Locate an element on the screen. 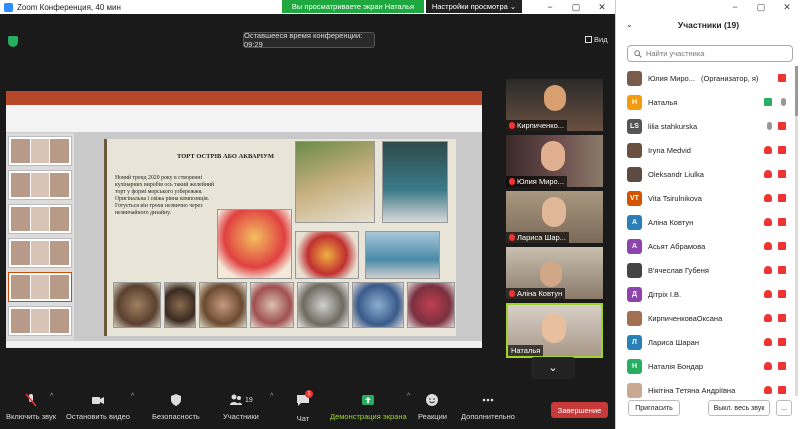 This screenshot has height=429, width=800. participant-role: (Организатор, я) is located at coordinates (729, 78).